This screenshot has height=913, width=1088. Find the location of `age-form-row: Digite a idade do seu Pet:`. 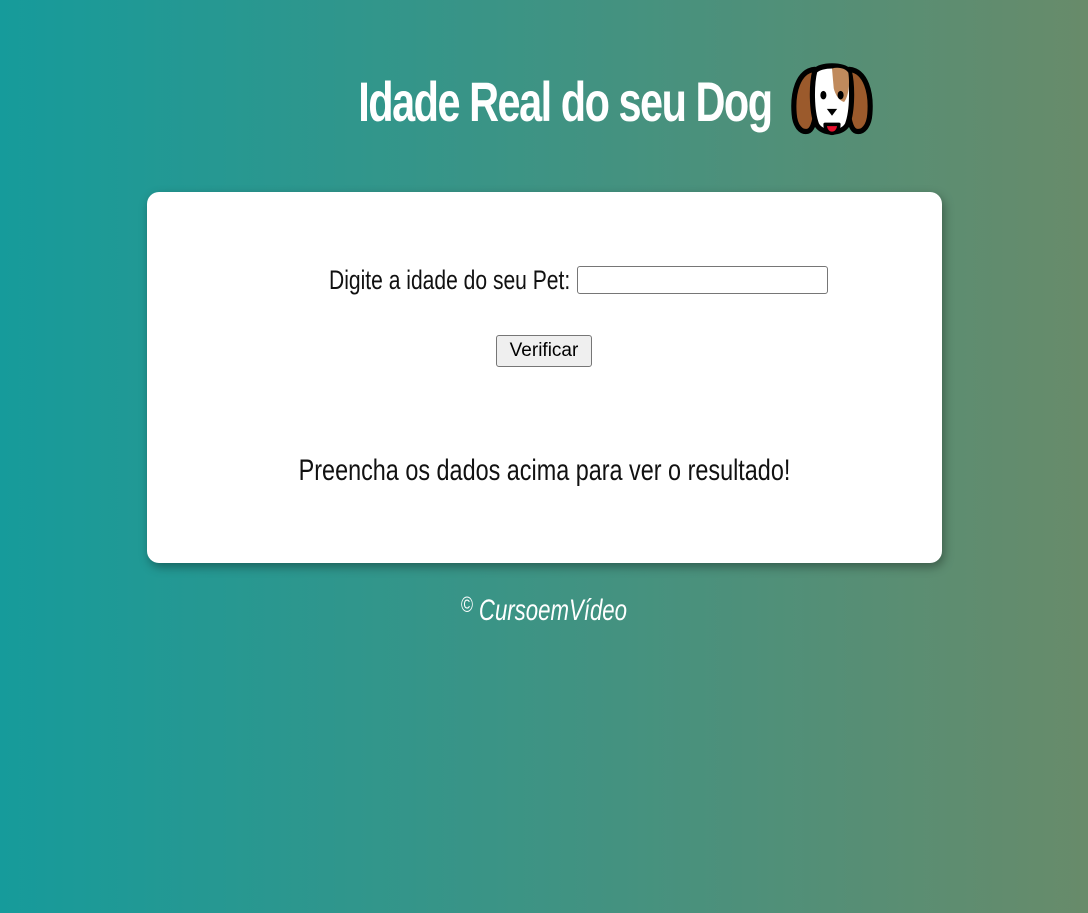

age-form-row: Digite a idade do seu Pet: is located at coordinates (544, 280).